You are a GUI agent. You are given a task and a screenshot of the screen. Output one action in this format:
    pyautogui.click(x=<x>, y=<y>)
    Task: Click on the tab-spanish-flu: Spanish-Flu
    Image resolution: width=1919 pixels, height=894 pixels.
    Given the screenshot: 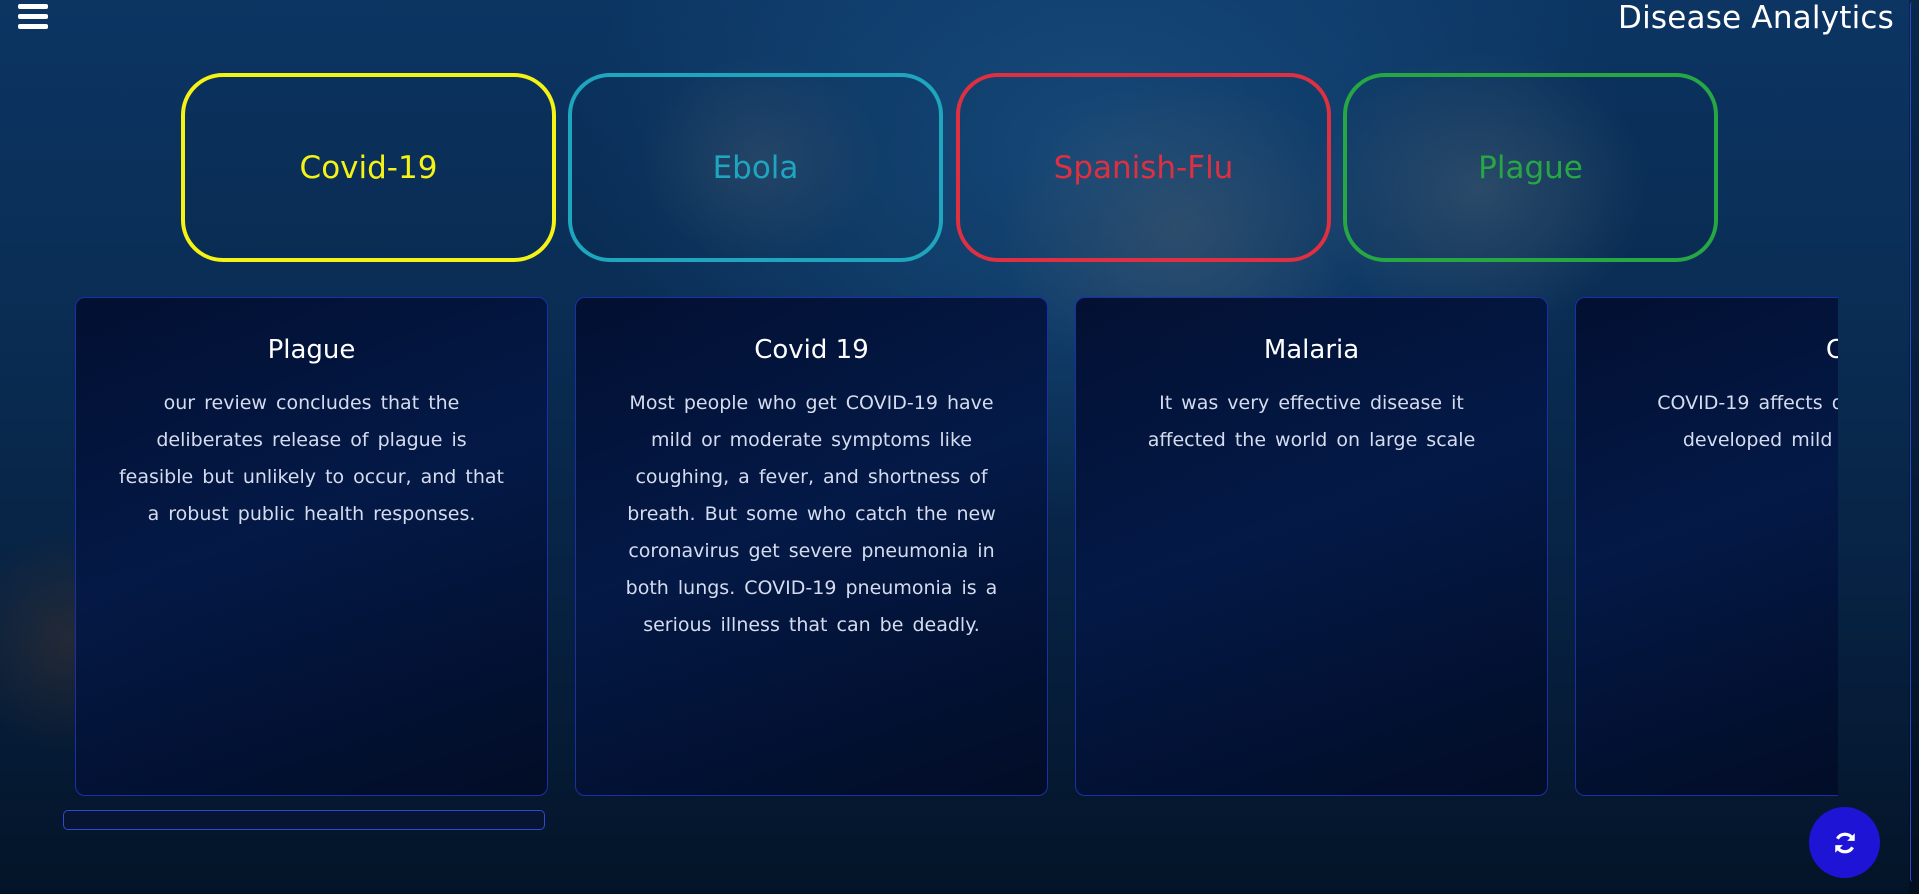 What is the action you would take?
    pyautogui.click(x=1143, y=167)
    